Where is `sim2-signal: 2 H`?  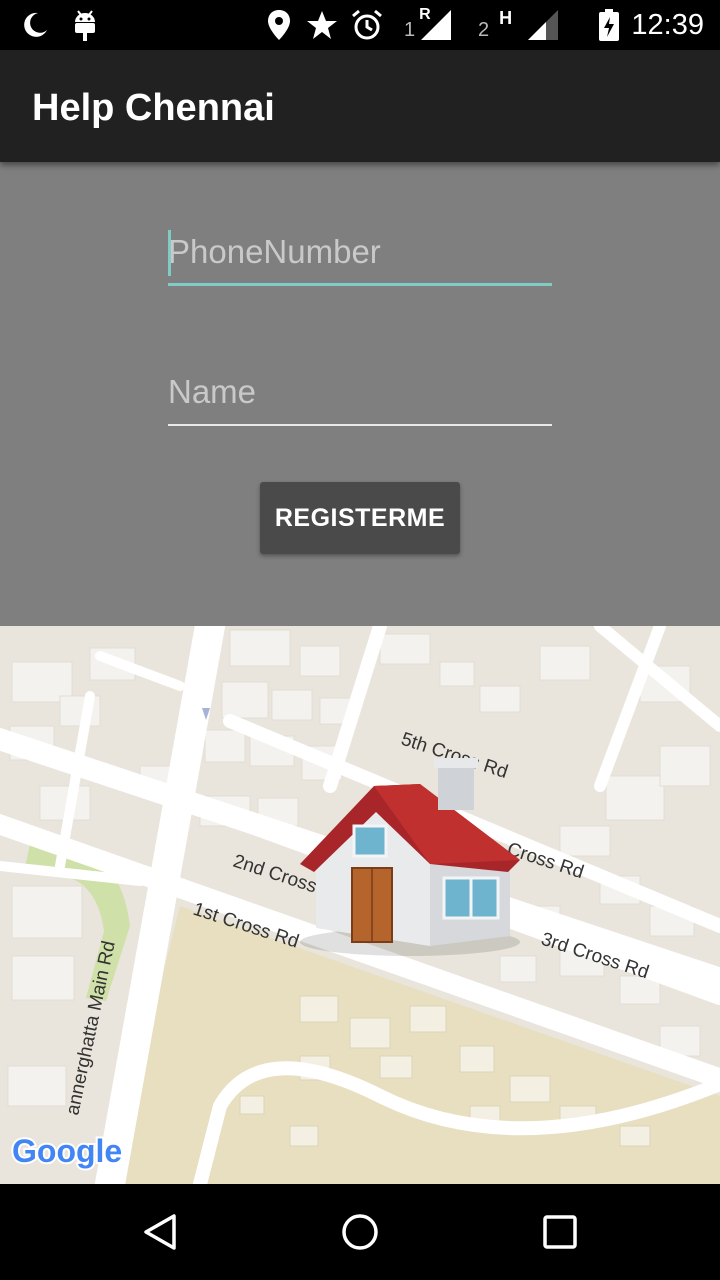
sim2-signal: 2 H is located at coordinates (519, 25).